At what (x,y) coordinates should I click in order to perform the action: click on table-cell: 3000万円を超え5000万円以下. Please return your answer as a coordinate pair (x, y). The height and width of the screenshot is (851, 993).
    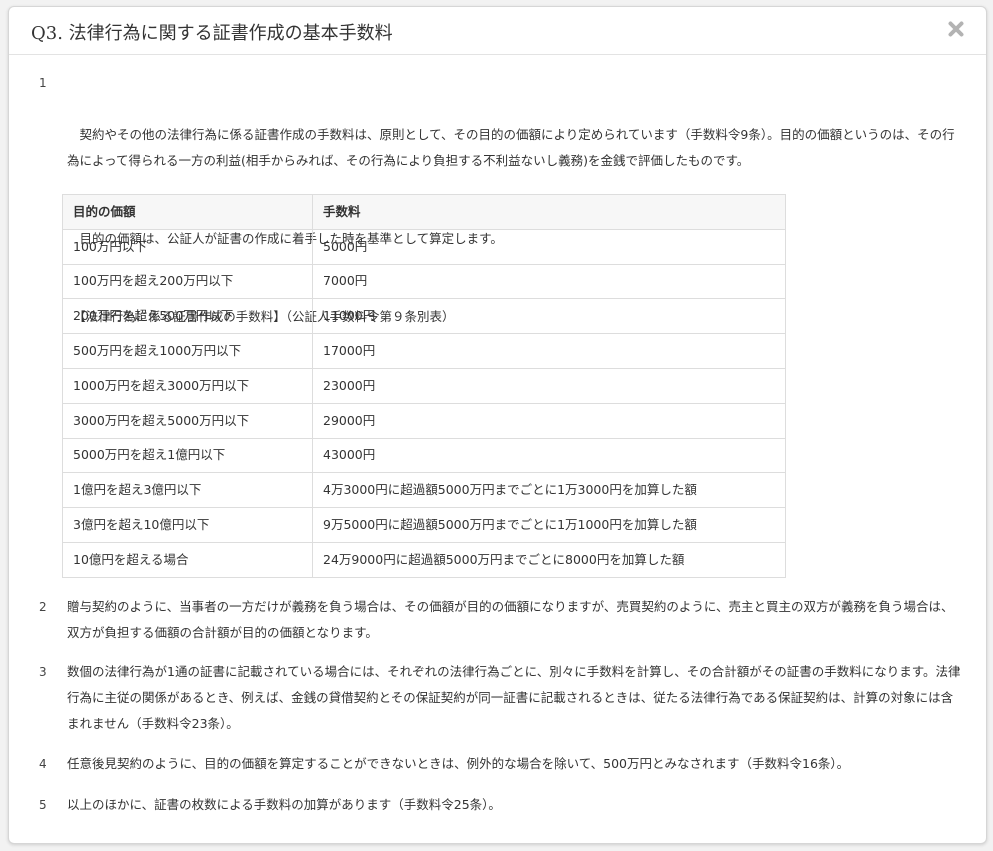
    Looking at the image, I should click on (187, 420).